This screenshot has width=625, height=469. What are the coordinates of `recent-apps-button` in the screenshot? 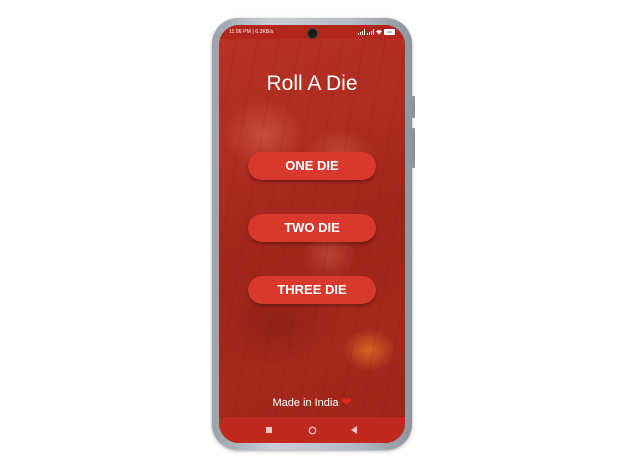 It's located at (269, 430).